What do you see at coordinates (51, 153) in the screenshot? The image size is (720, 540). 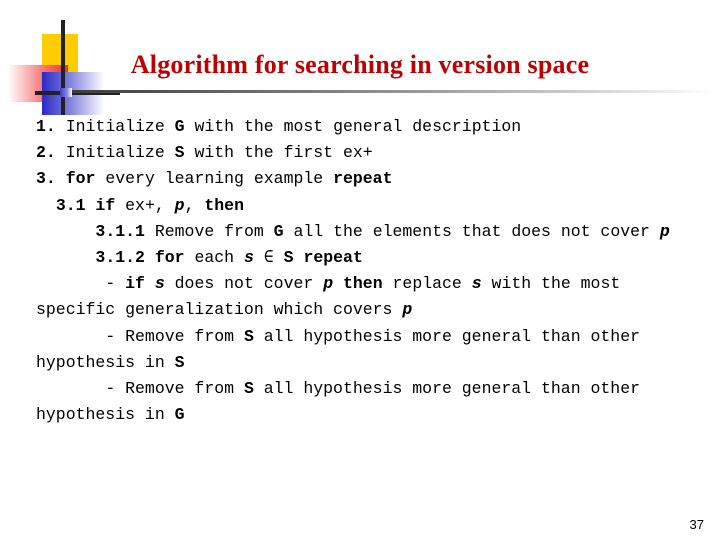 I see `algorithm-text-segment: 2.` at bounding box center [51, 153].